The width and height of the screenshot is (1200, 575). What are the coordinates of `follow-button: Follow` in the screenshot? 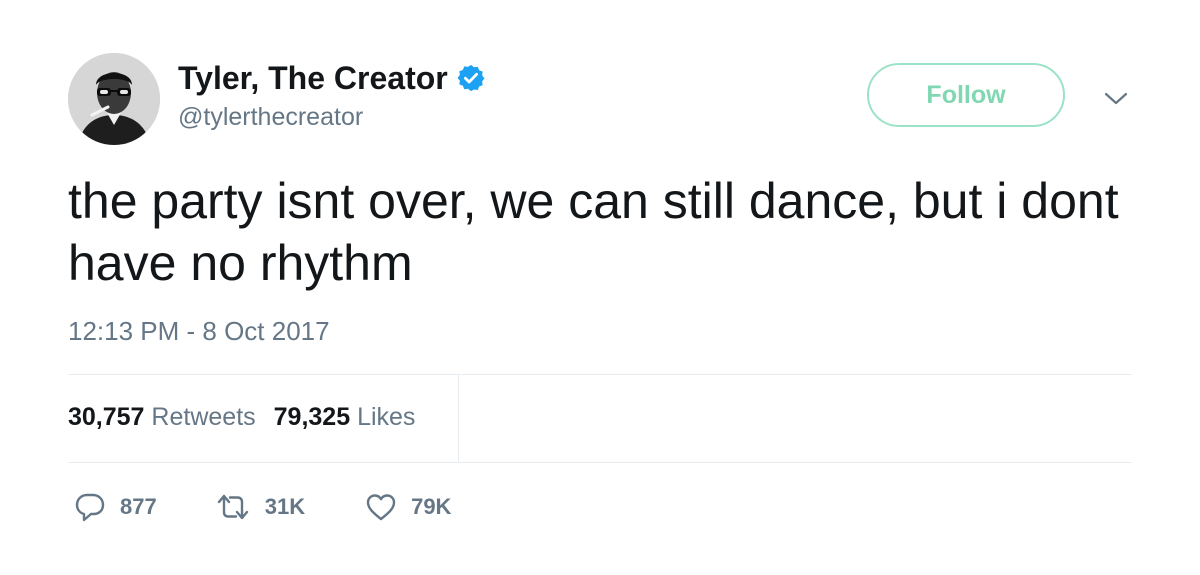 It's located at (966, 95).